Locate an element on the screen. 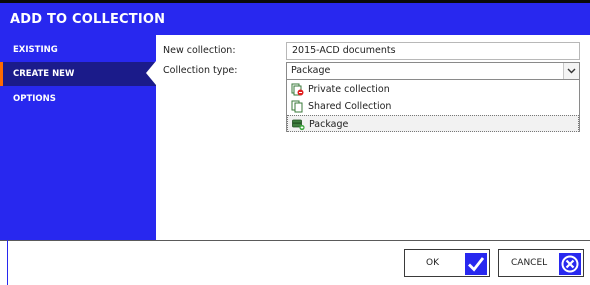 This screenshot has width=590, height=285. sidebar-item-label: CREATE NEW is located at coordinates (44, 74).